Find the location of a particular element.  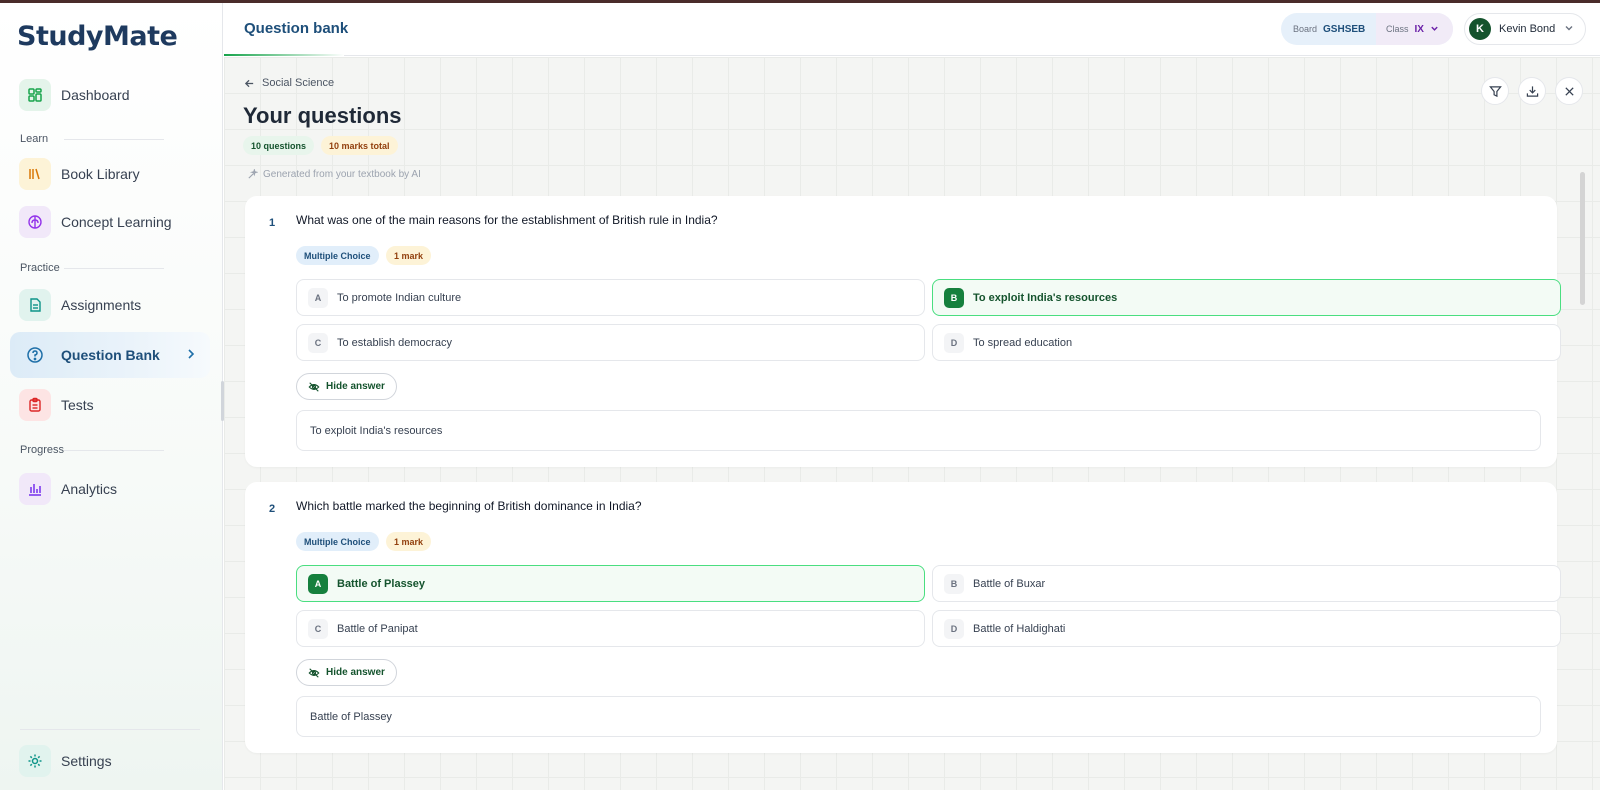

breadcrumb-label: Social Science is located at coordinates (298, 83).